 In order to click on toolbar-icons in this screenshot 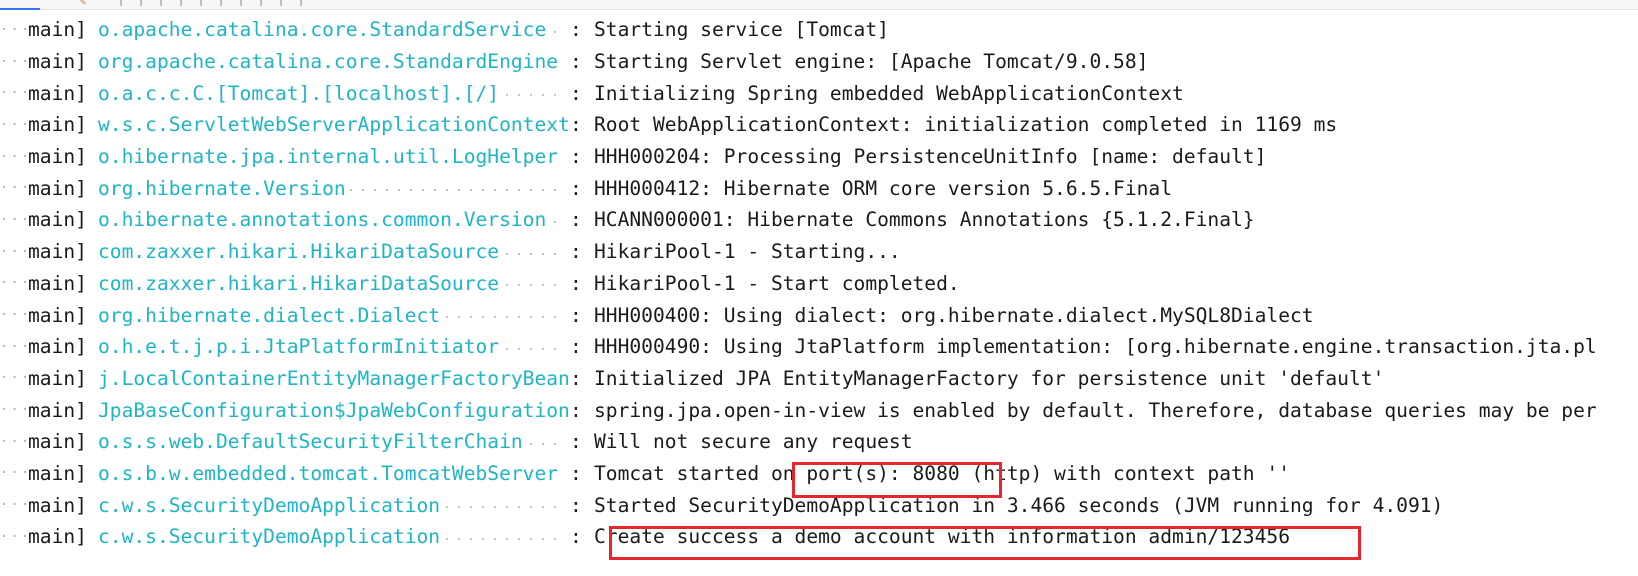, I will do `click(220, 3)`.